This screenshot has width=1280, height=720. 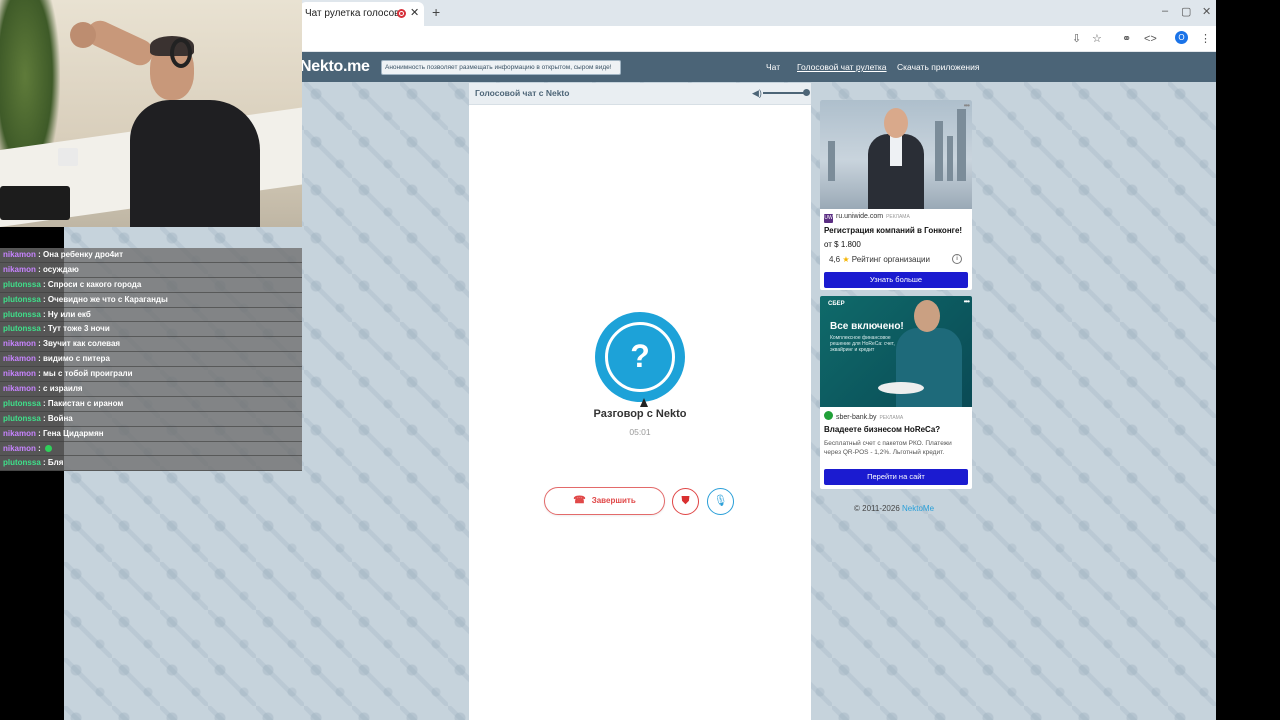 What do you see at coordinates (63, 389) in the screenshot?
I see `chat-text: с израиля` at bounding box center [63, 389].